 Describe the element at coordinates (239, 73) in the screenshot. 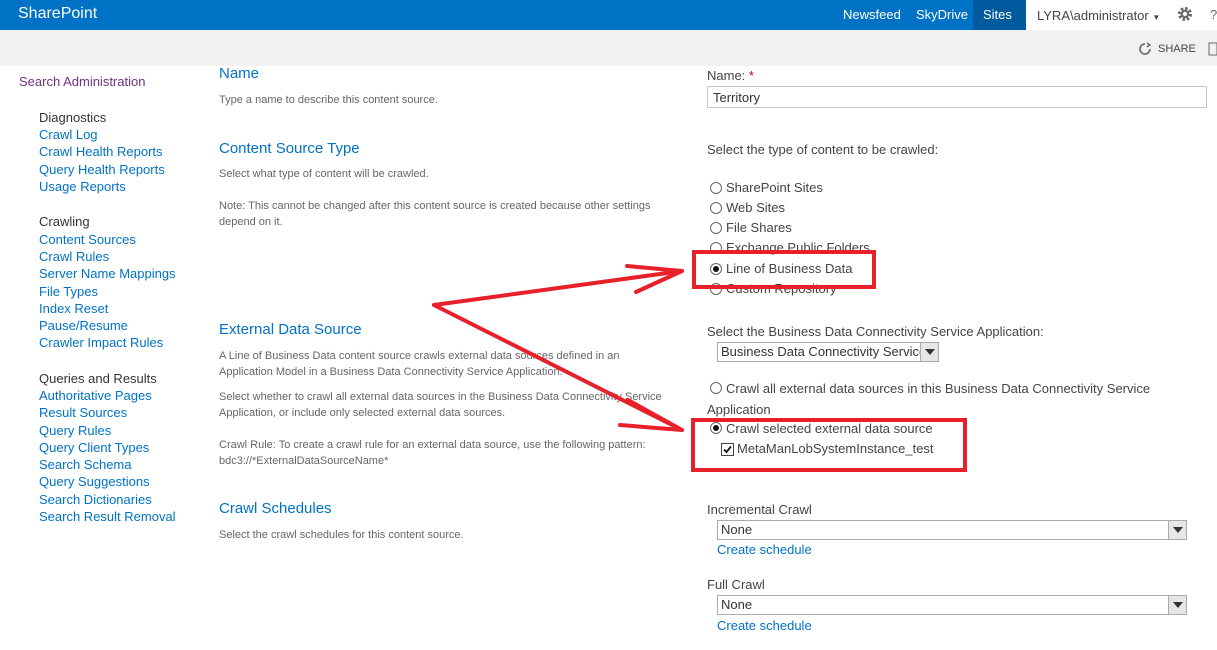

I see `name-section-title: Name` at that location.